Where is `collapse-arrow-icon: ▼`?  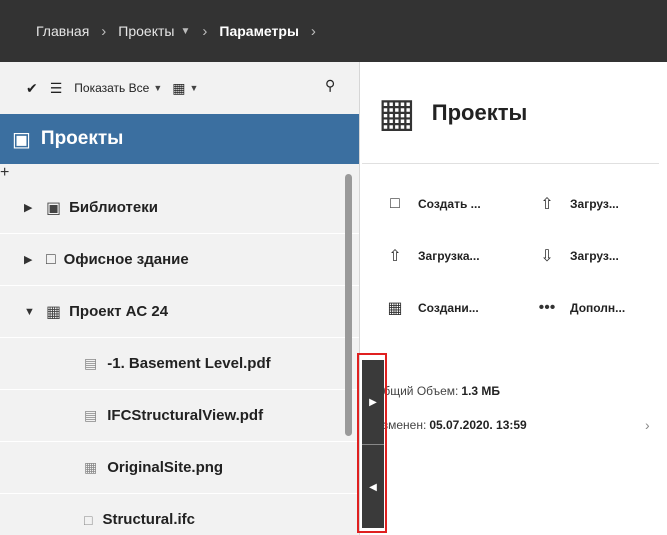 collapse-arrow-icon: ▼ is located at coordinates (30, 312).